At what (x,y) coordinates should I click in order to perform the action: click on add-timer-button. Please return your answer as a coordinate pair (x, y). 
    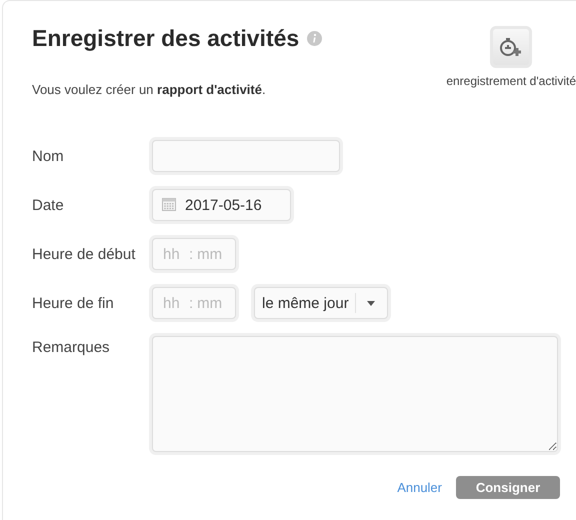
    Looking at the image, I should click on (511, 47).